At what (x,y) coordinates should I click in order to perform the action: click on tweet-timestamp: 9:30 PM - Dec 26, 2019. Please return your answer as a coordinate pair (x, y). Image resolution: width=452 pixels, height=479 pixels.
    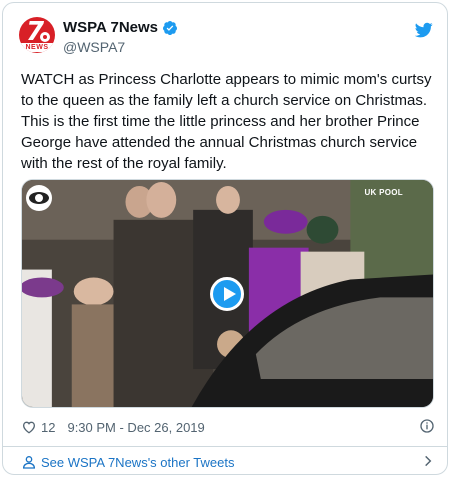
    Looking at the image, I should click on (135, 427).